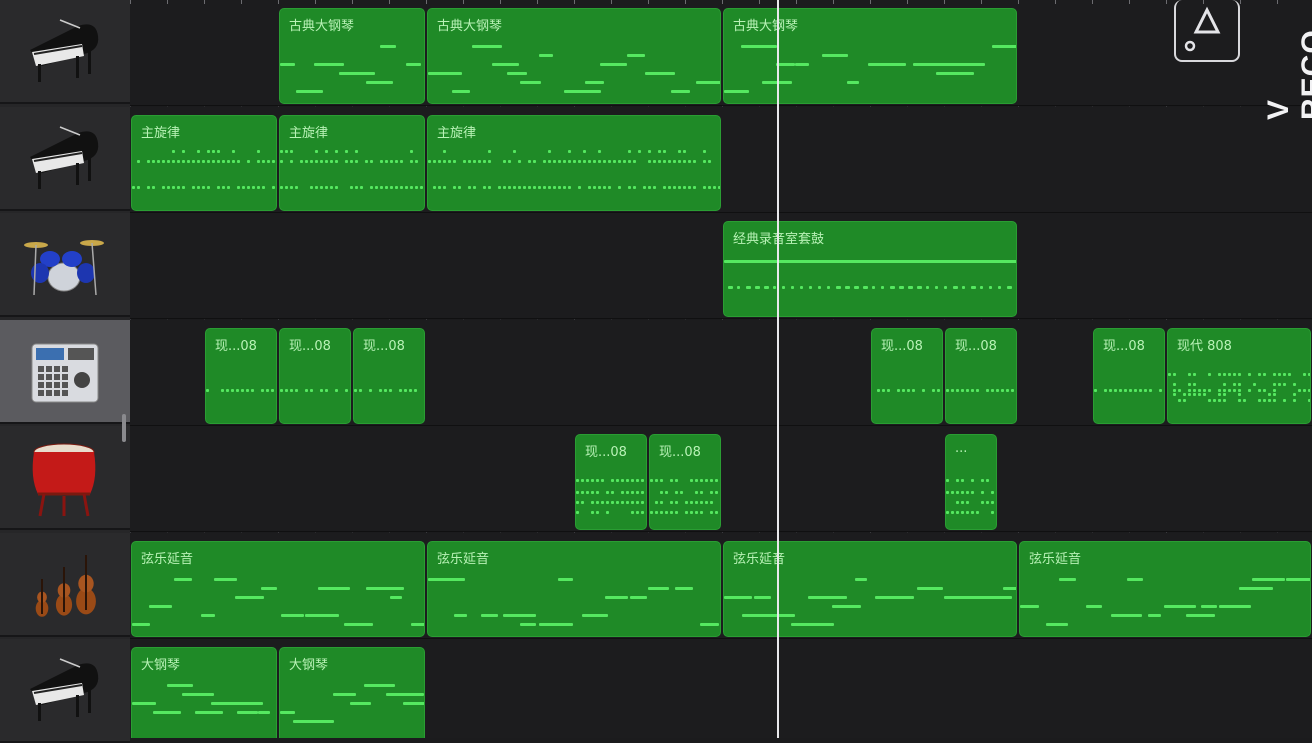 The width and height of the screenshot is (1312, 743). I want to click on playhead, so click(778, 369).